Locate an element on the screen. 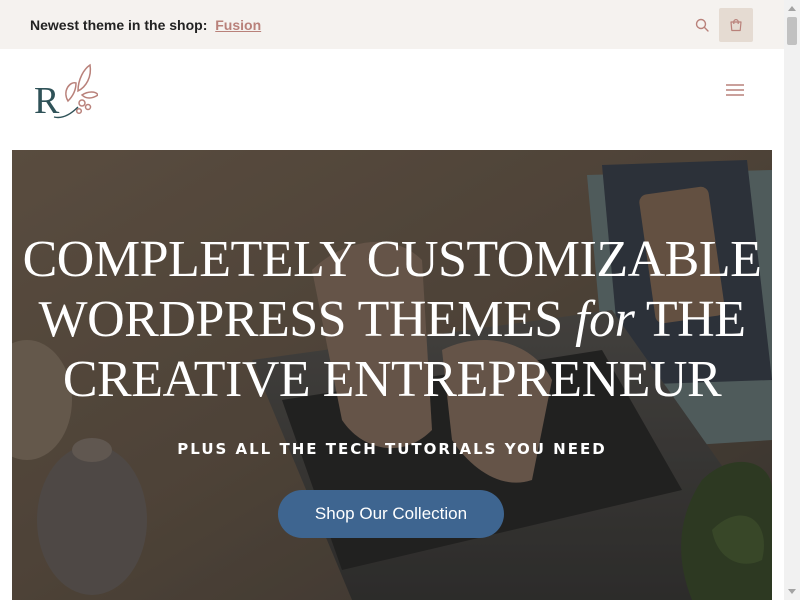  scroll-down-arrow-icon is located at coordinates (792, 591).